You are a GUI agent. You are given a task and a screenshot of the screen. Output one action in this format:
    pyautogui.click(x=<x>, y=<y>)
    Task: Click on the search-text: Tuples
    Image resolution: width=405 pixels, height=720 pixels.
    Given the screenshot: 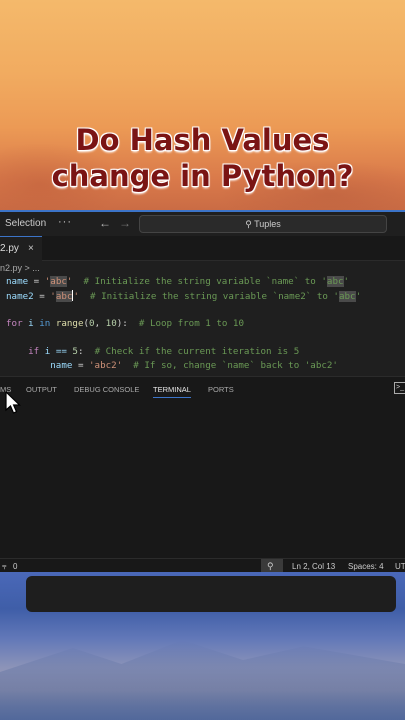 What is the action you would take?
    pyautogui.click(x=267, y=224)
    